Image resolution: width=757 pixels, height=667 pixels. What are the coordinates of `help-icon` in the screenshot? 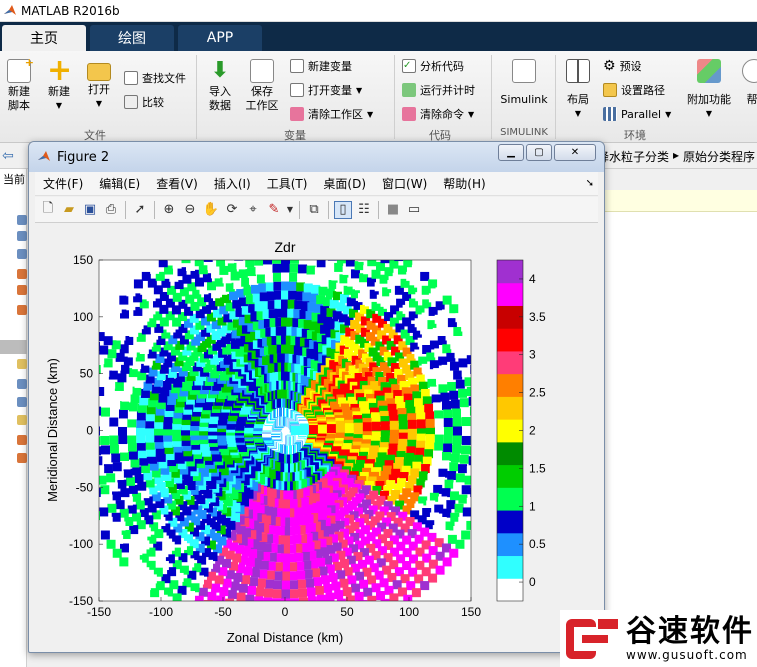 It's located at (749, 71).